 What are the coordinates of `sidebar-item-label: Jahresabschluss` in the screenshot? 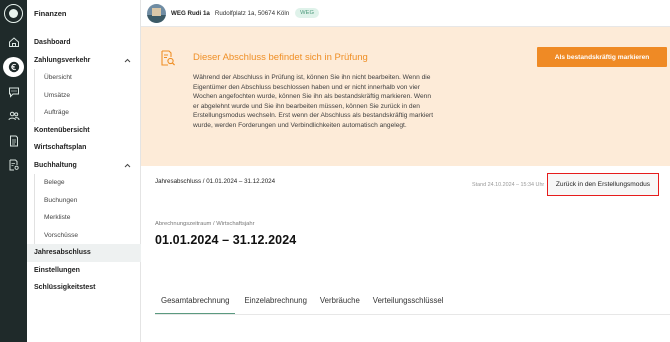 It's located at (62, 253).